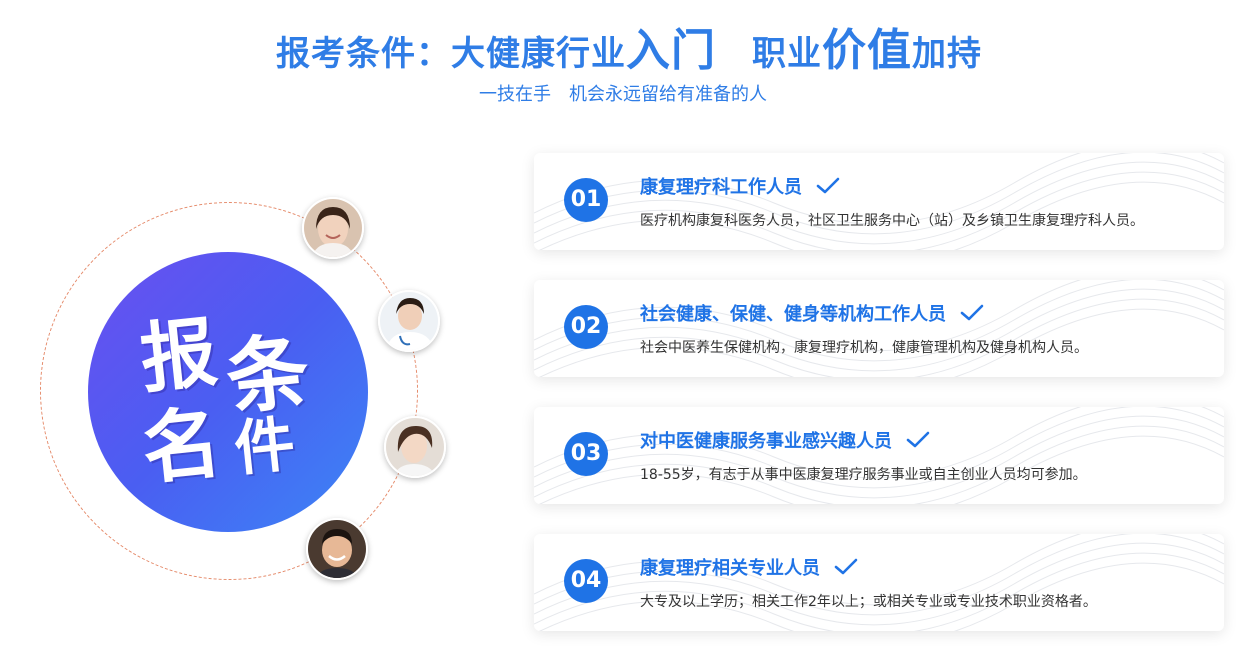  I want to click on nurse-avatar, so click(409, 321).